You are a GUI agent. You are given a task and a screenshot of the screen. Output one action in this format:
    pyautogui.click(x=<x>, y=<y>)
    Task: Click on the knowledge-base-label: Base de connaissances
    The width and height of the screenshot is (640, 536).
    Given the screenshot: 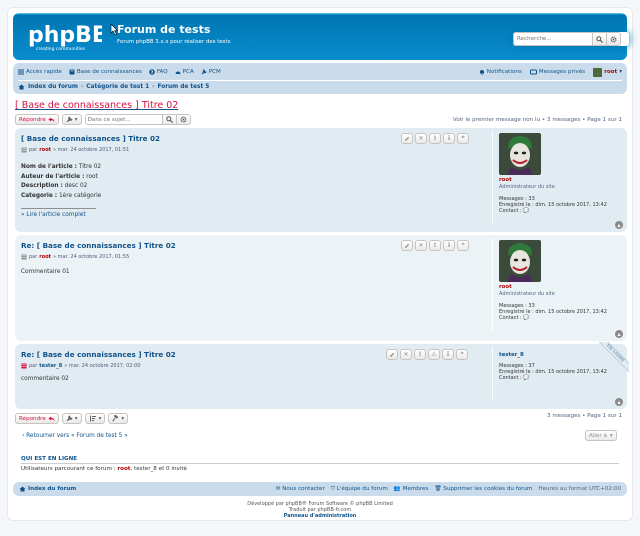 What is the action you would take?
    pyautogui.click(x=109, y=72)
    